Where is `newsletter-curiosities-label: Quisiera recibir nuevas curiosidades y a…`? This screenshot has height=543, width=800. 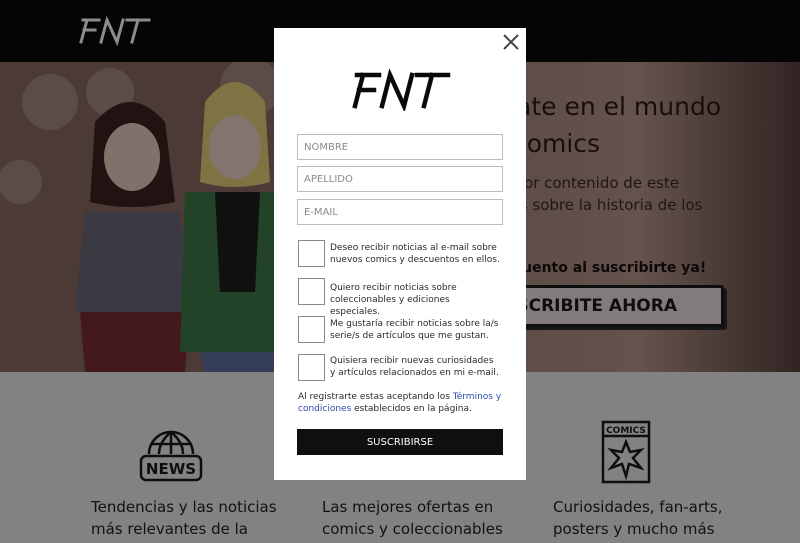 newsletter-curiosities-label: Quisiera recibir nuevas curiosidades y a… is located at coordinates (414, 367).